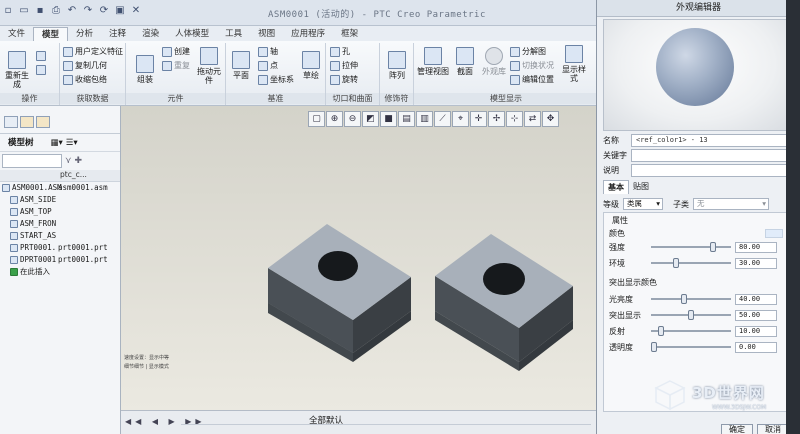  Describe the element at coordinates (93, 51) in the screenshot. I see `udf-button: 用户定义特征` at that location.